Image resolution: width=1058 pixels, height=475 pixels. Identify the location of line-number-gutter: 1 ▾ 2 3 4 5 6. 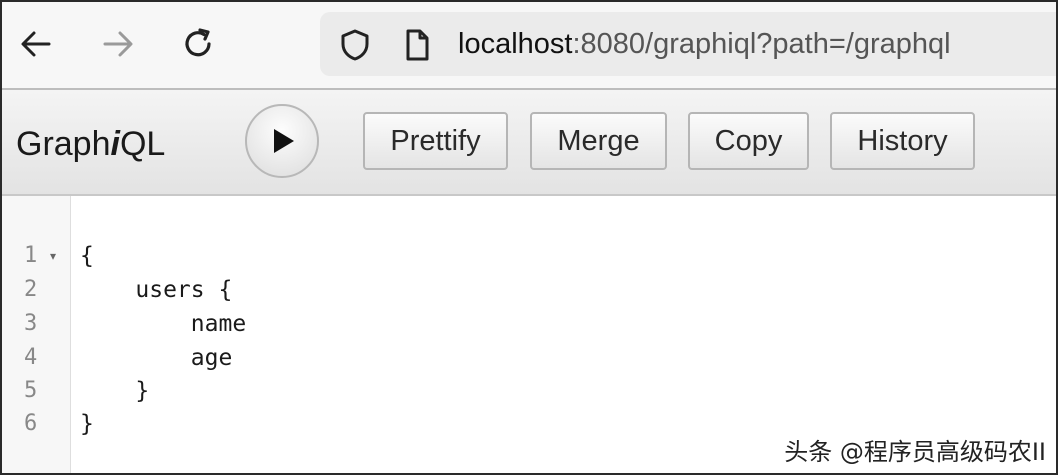
(36, 334).